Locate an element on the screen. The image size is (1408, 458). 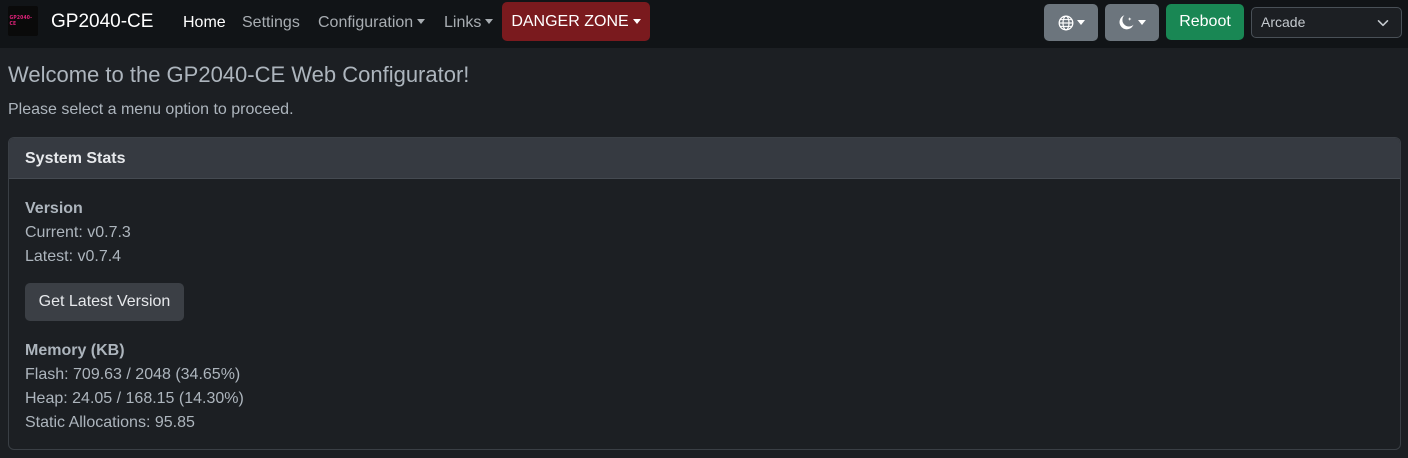
profile-select-value: Arcade is located at coordinates (1283, 22).